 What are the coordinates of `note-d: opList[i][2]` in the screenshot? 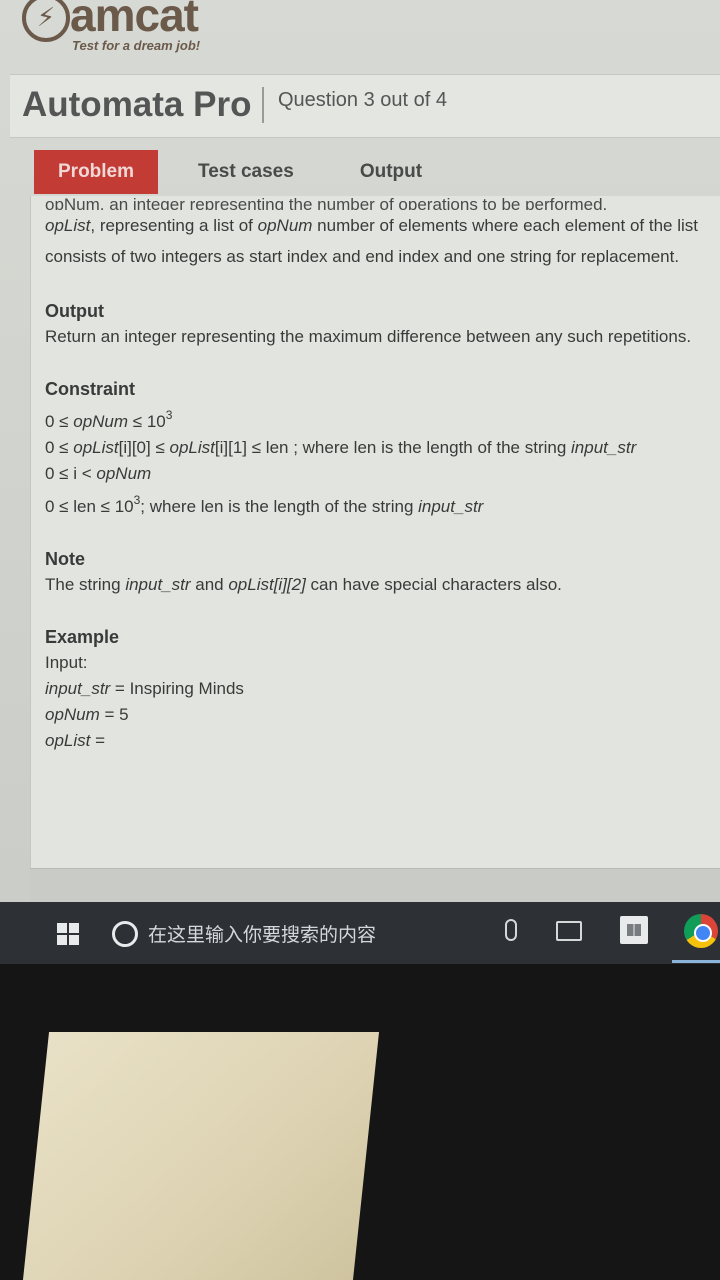 It's located at (267, 584).